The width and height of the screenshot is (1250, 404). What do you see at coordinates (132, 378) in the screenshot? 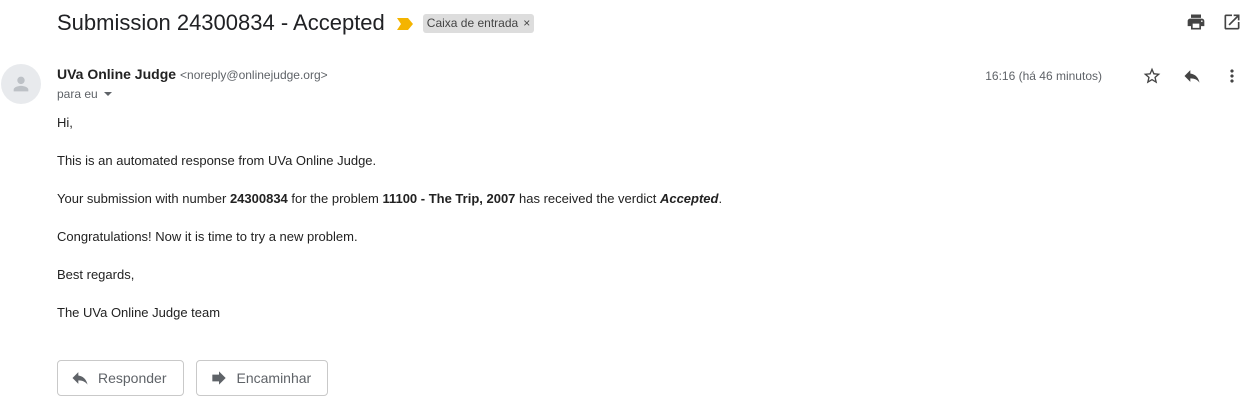
I see `reply-button-label: Responder` at bounding box center [132, 378].